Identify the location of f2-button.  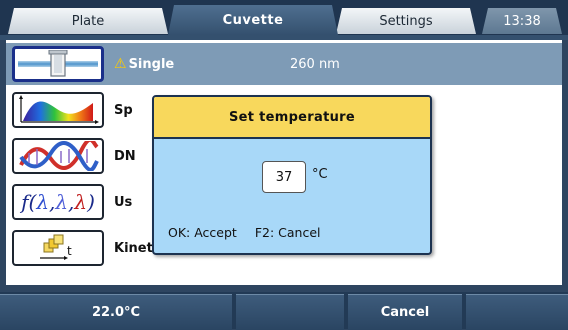
(290, 312).